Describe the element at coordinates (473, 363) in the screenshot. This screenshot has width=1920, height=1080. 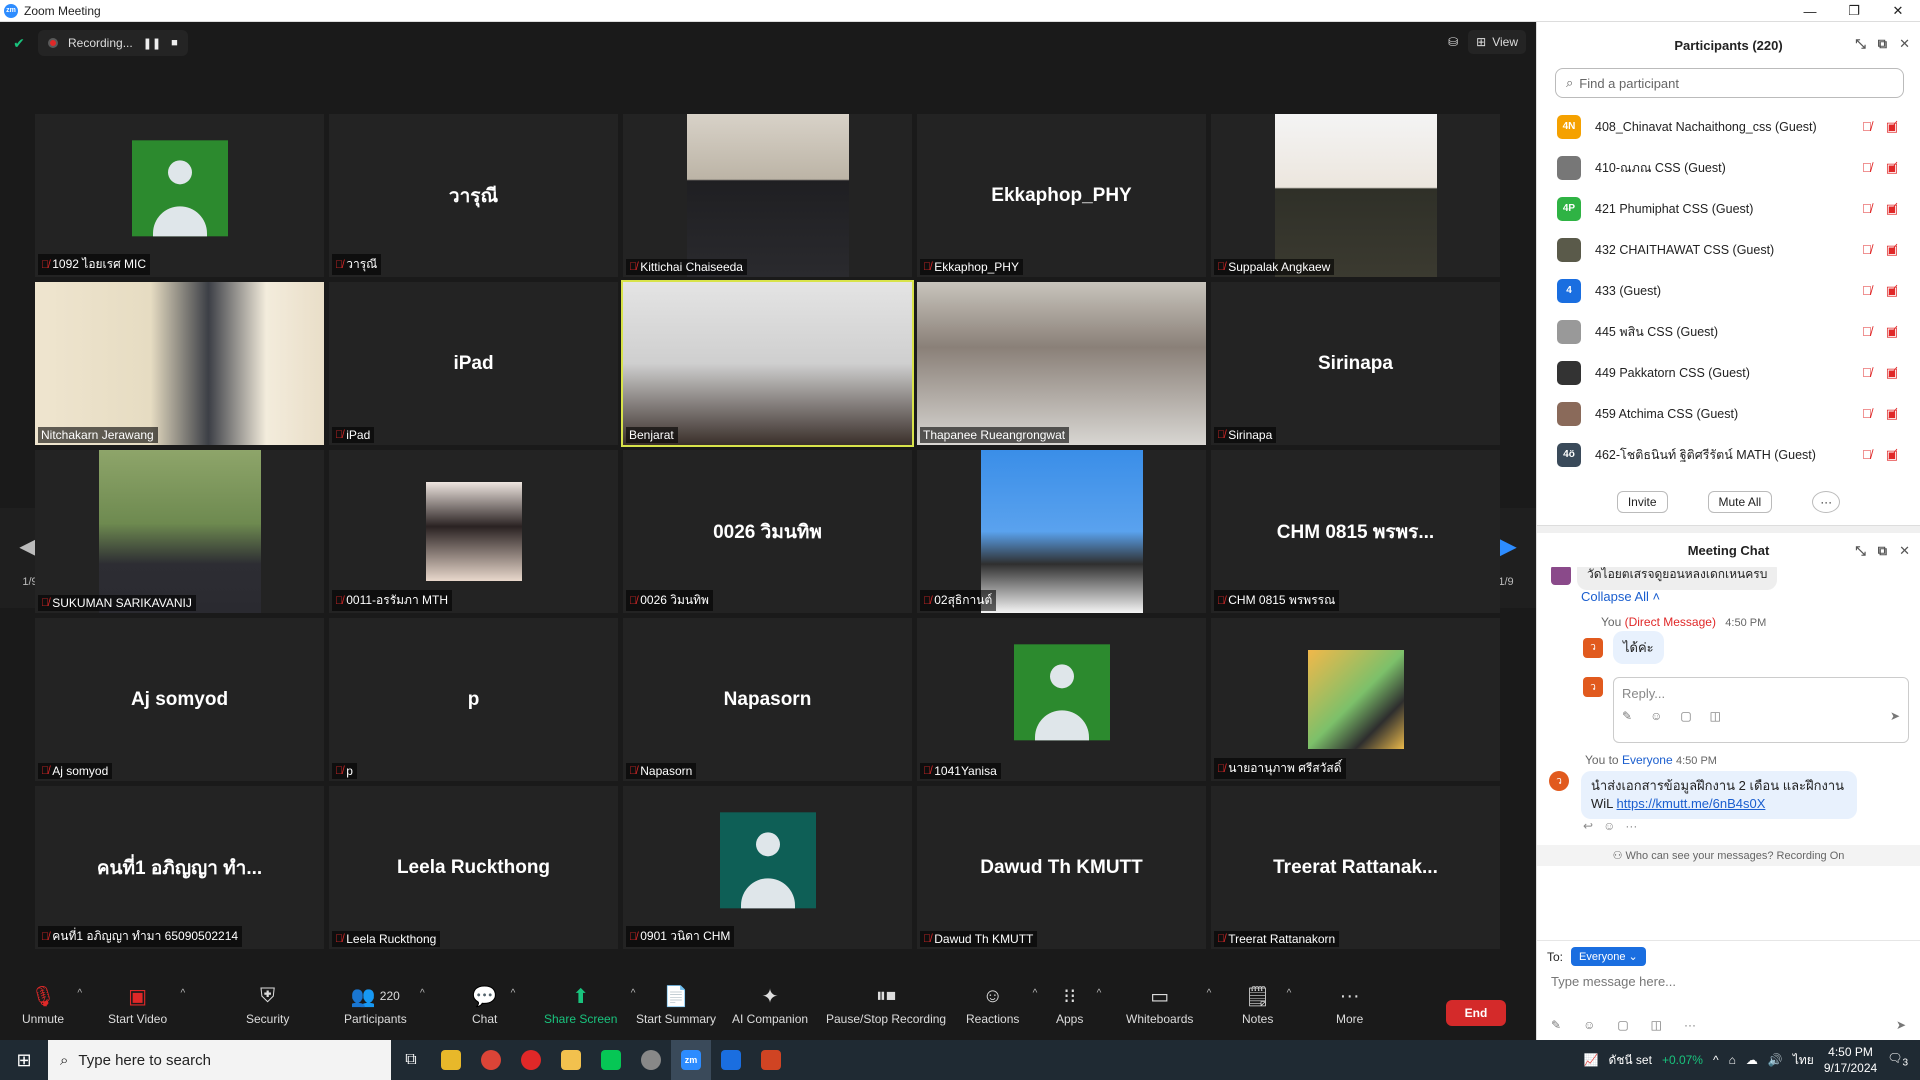
I see `video-tile: iPad 🎙̸ iPad` at that location.